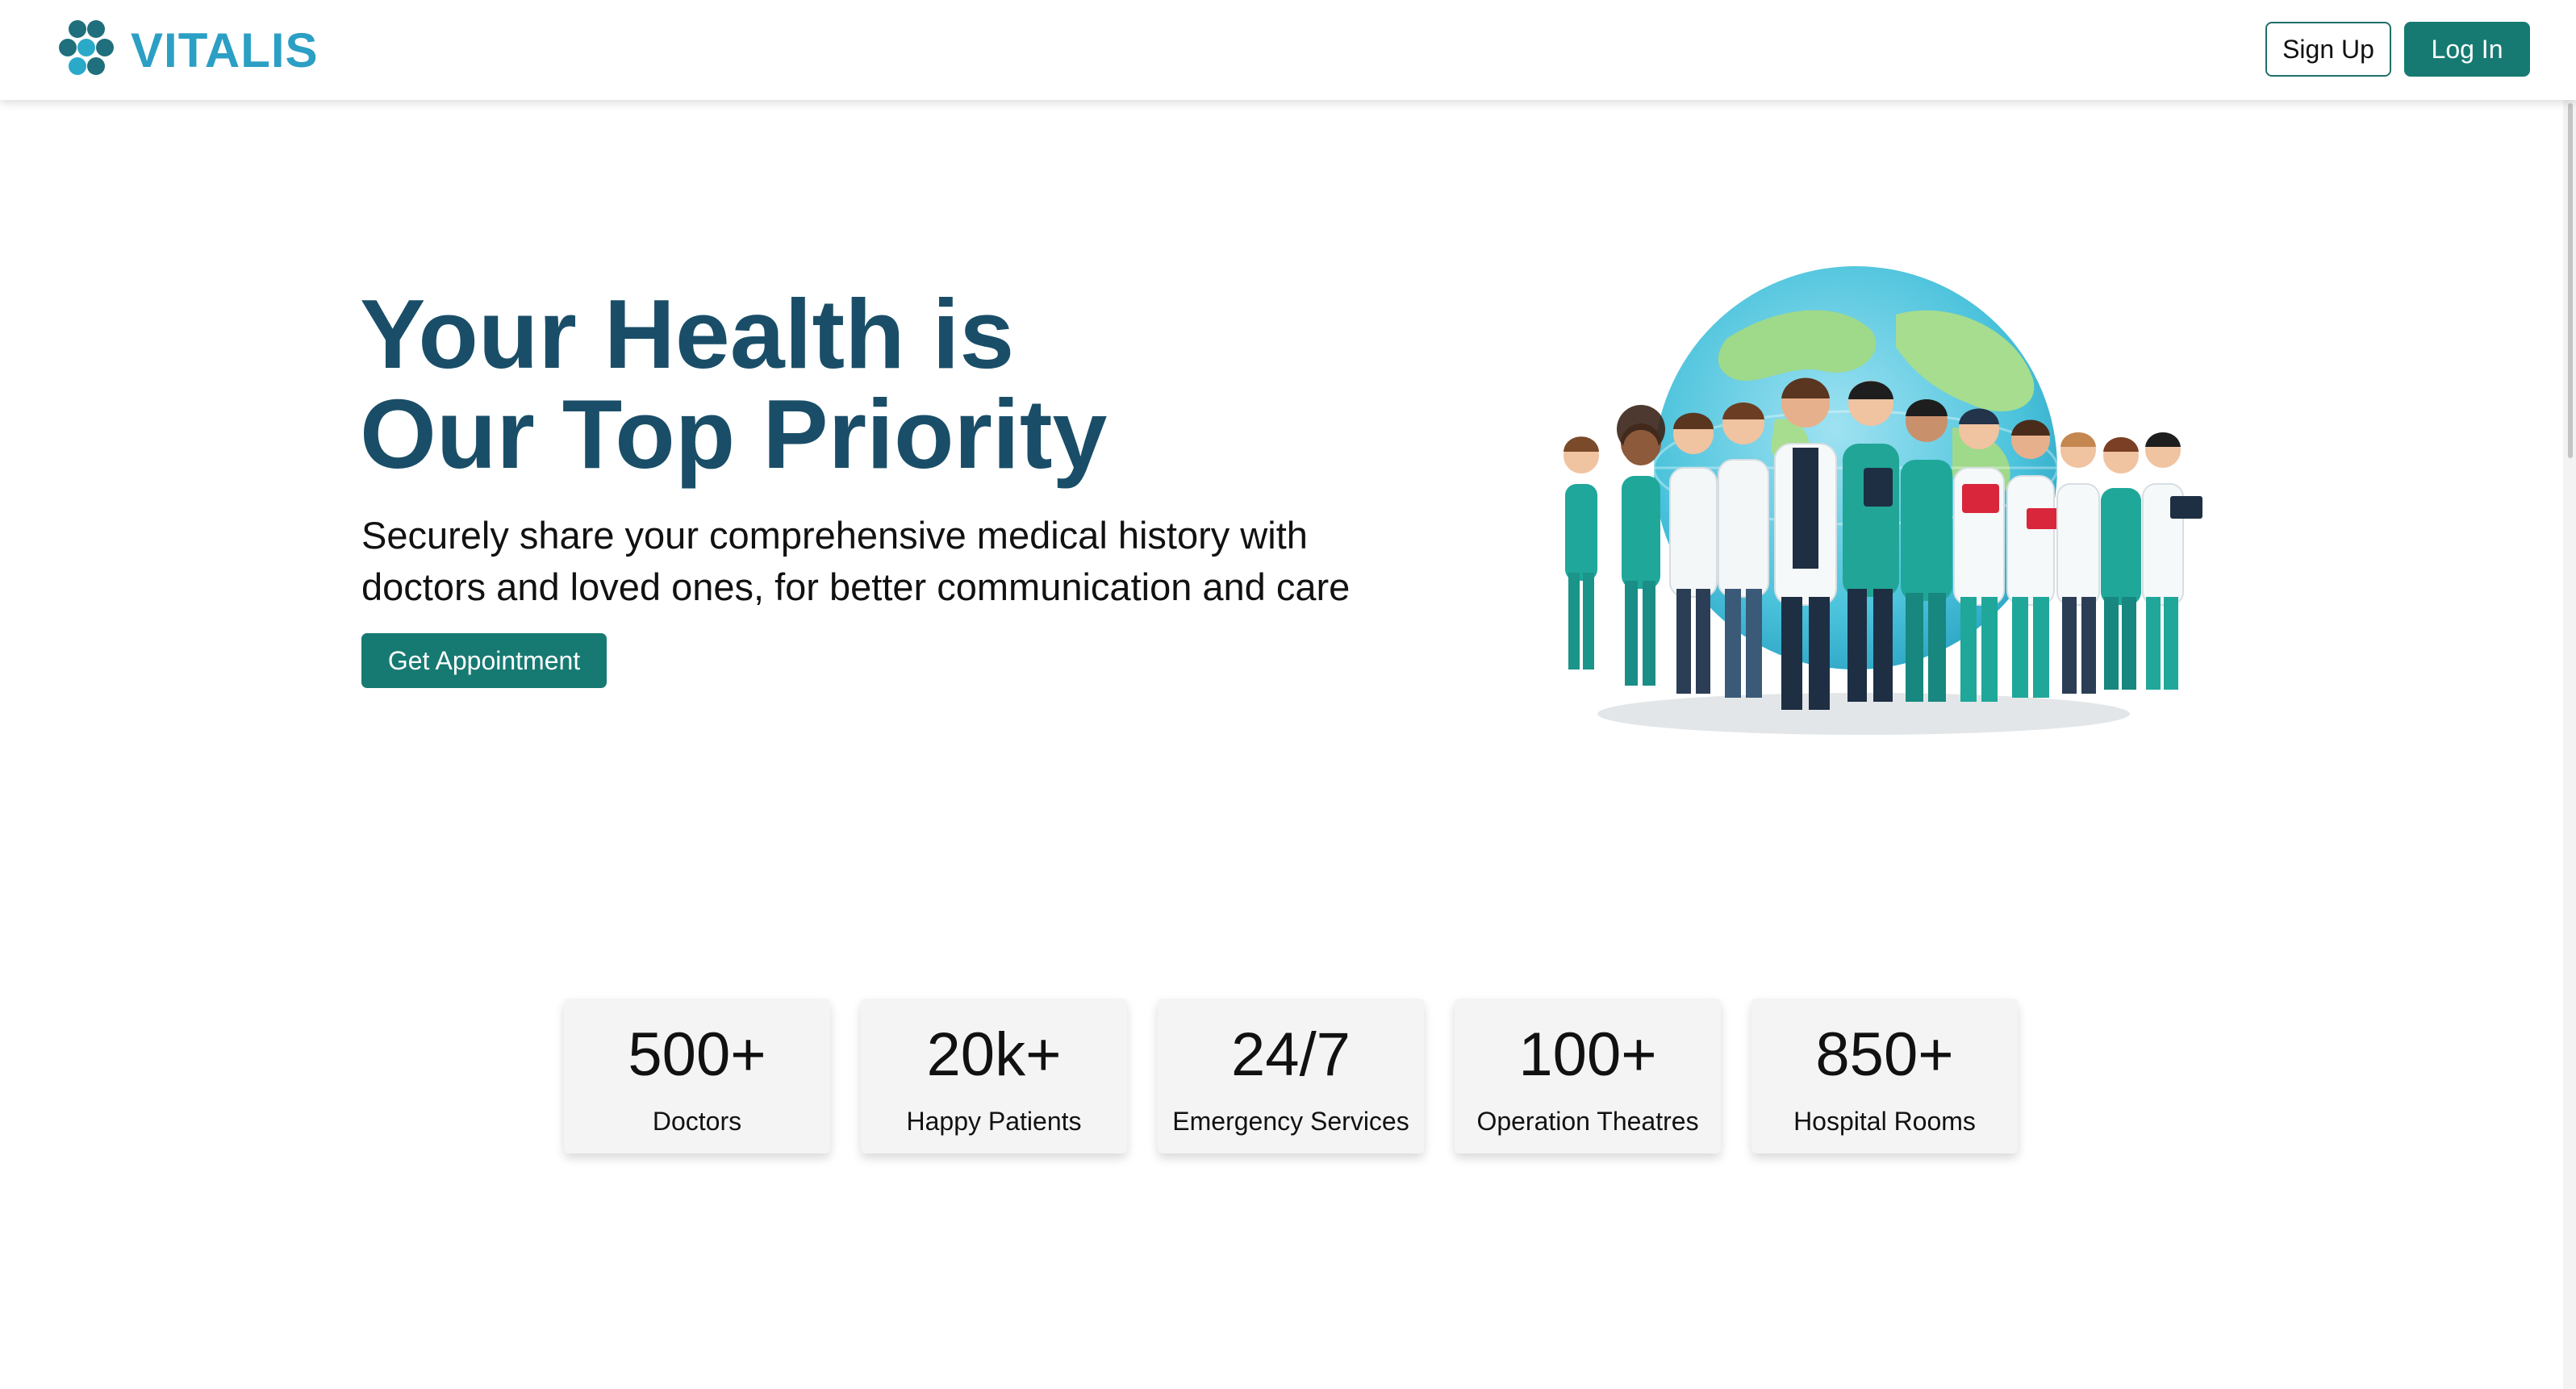  I want to click on hexagon-cluster-logo-icon, so click(86, 47).